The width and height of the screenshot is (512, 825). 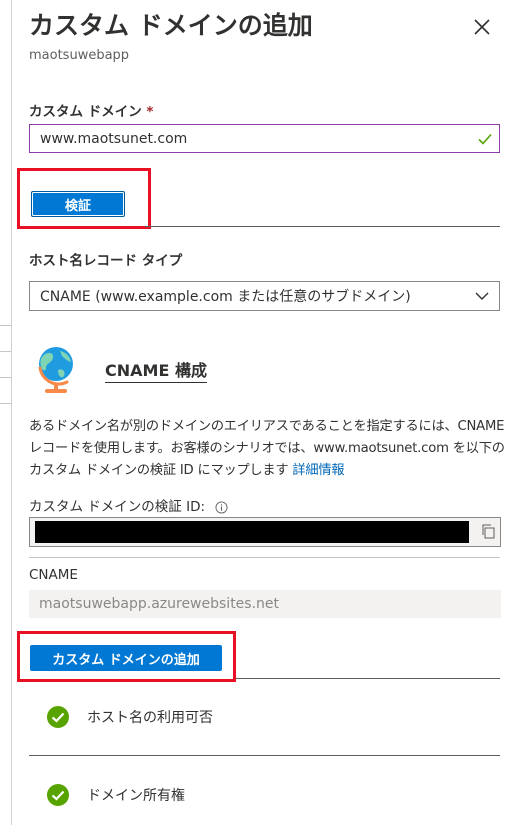 I want to click on status-item-hostname-availability: ホスト名の利用可否, so click(x=130, y=717).